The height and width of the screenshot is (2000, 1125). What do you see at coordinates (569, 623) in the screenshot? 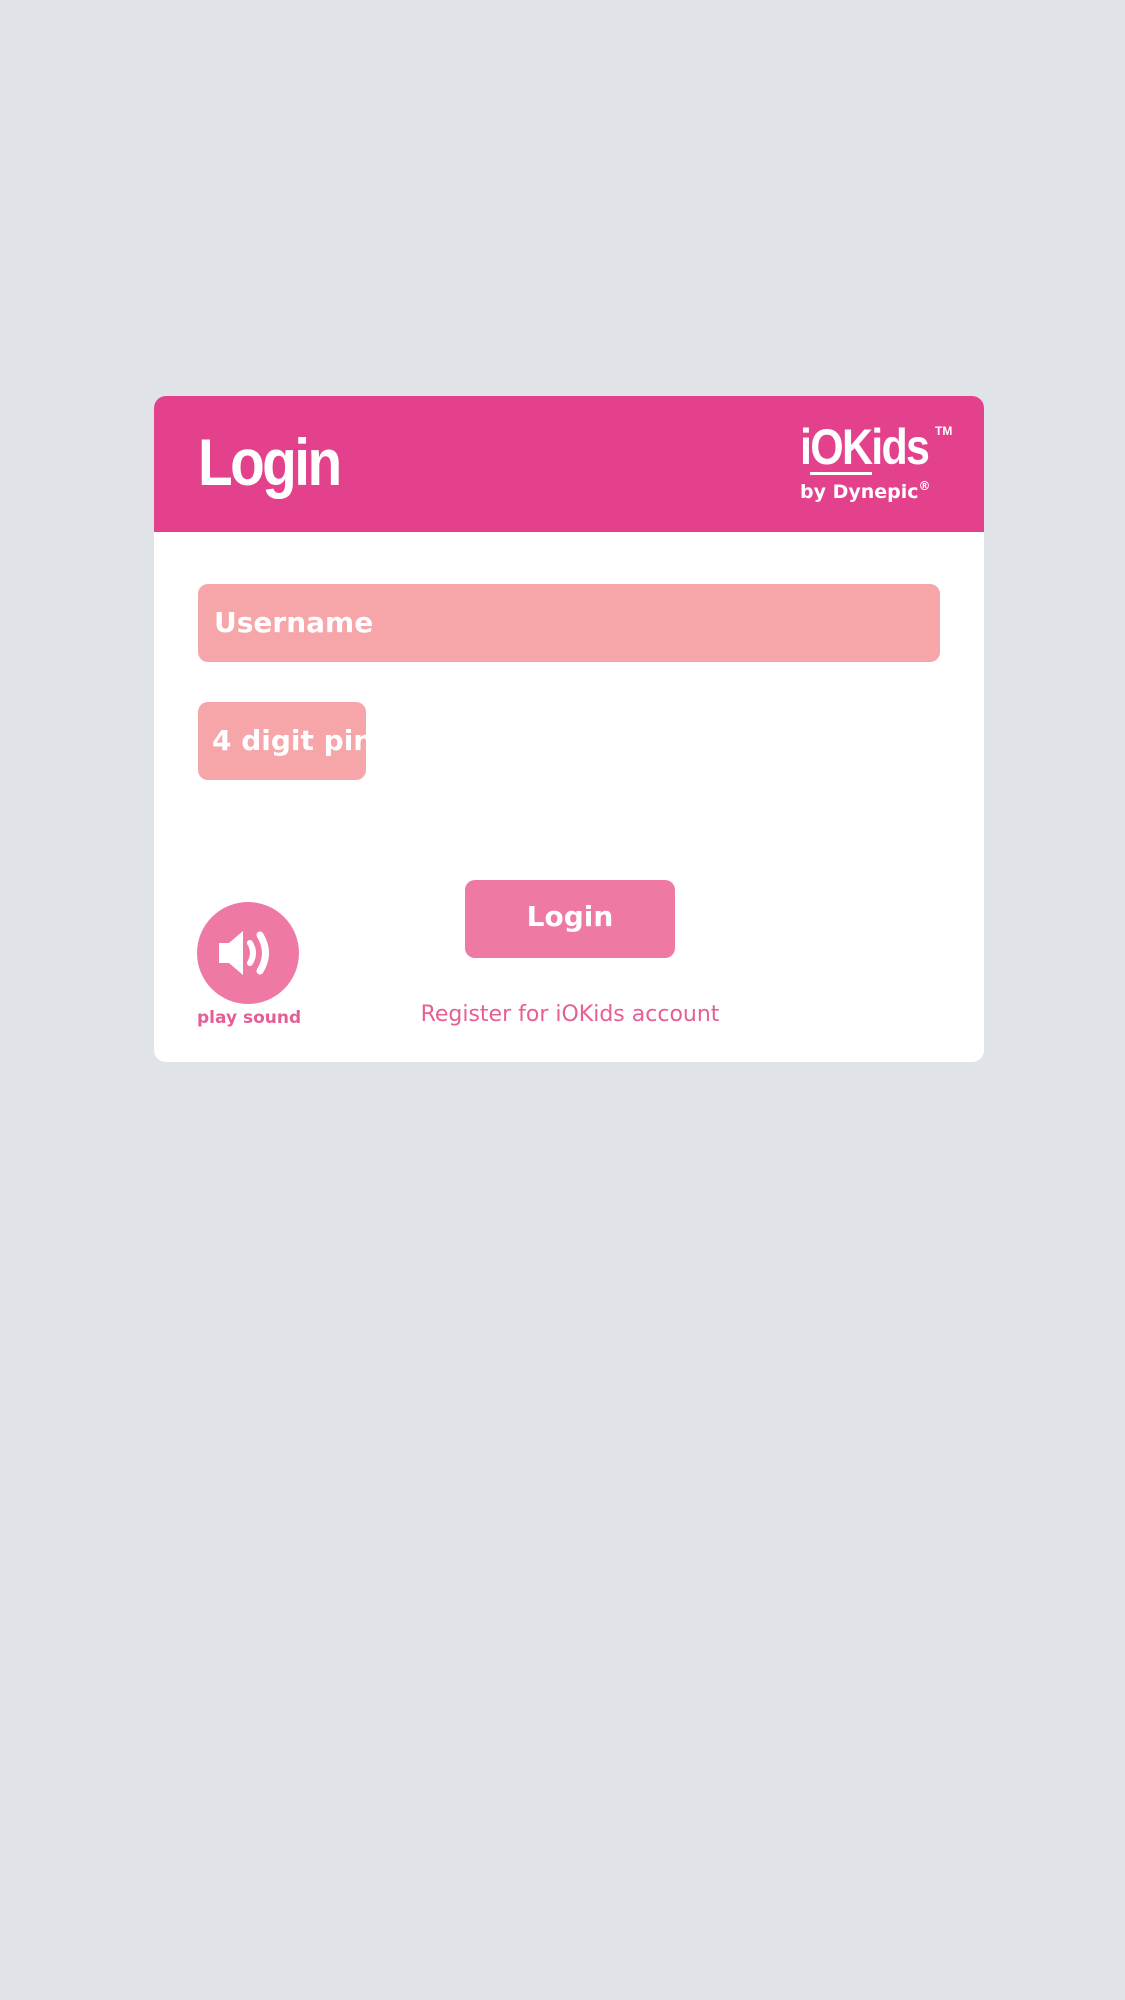
I see `username-input: Username` at bounding box center [569, 623].